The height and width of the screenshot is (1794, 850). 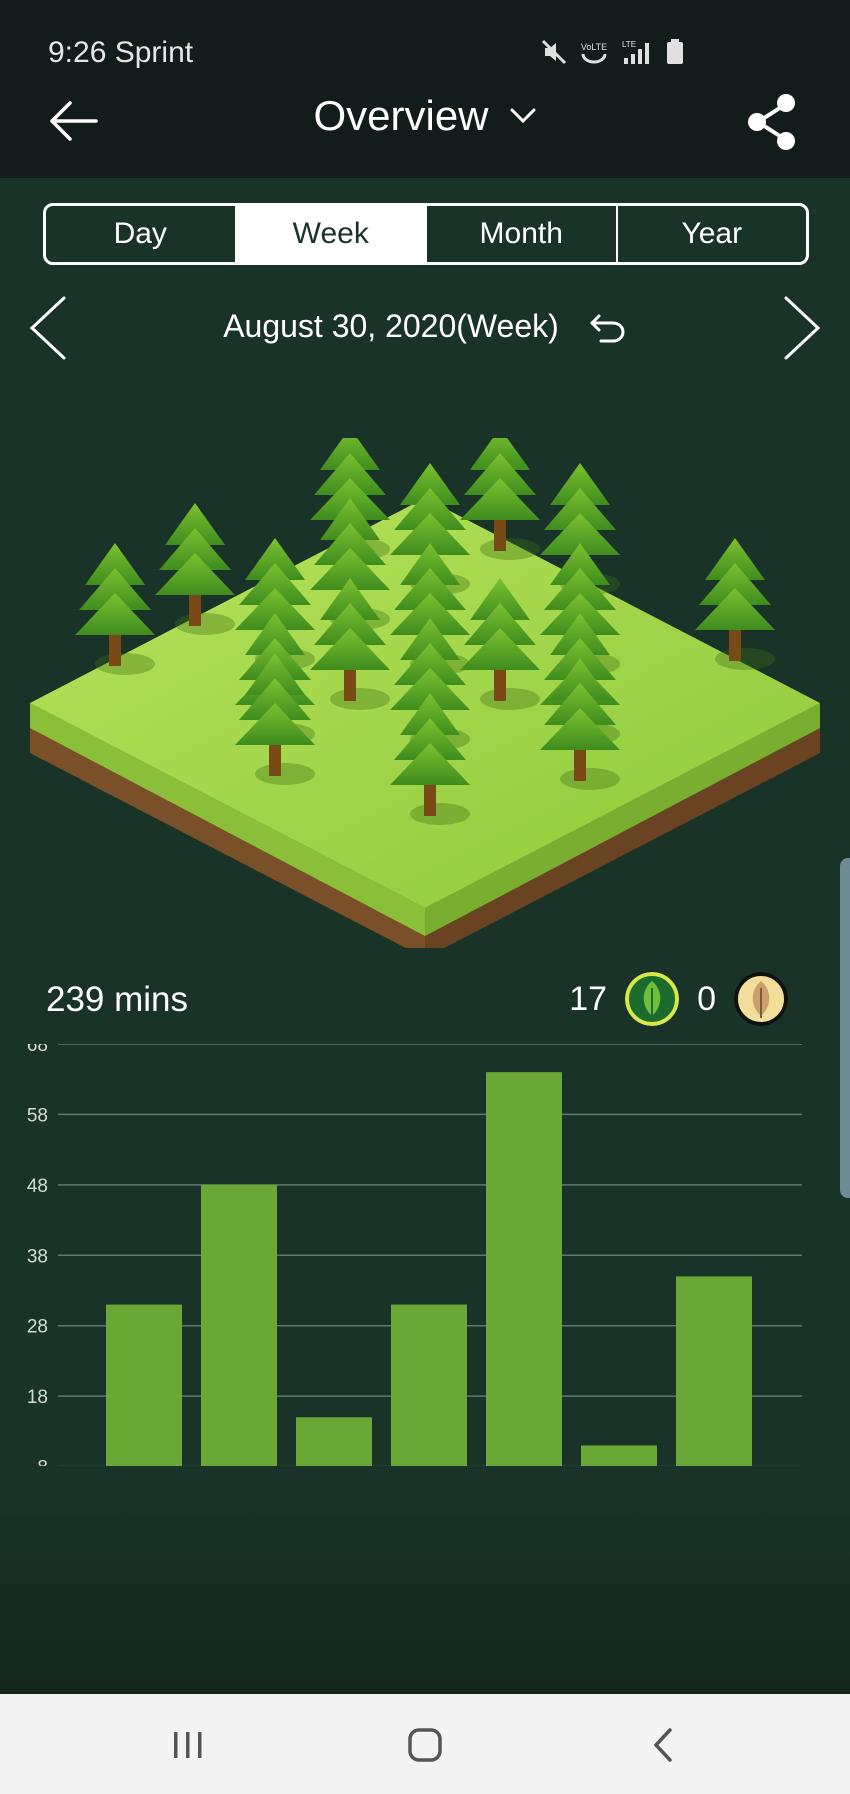 I want to click on recent-apps-icon, so click(x=188, y=1745).